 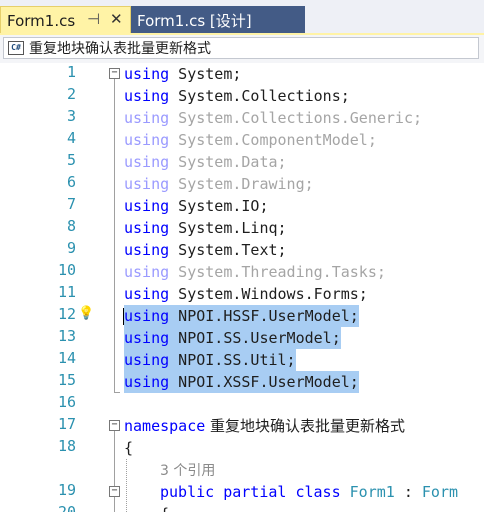 I want to click on line-number: 2, so click(x=71, y=94).